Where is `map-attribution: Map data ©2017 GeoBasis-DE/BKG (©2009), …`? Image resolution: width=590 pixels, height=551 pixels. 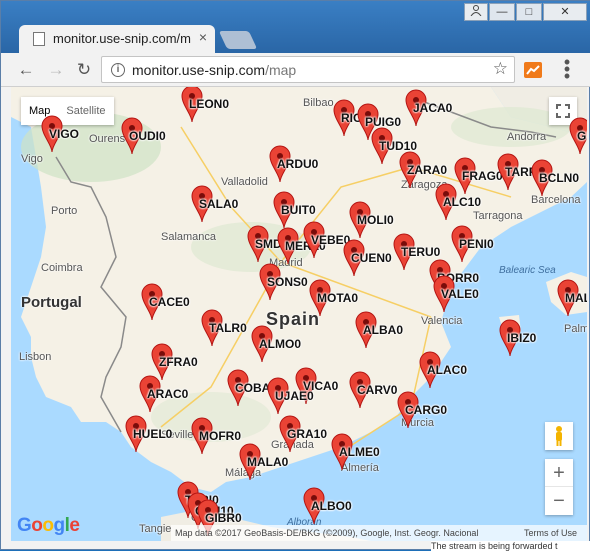 map-attribution: Map data ©2017 GeoBasis-DE/BKG (©2009), … is located at coordinates (379, 533).